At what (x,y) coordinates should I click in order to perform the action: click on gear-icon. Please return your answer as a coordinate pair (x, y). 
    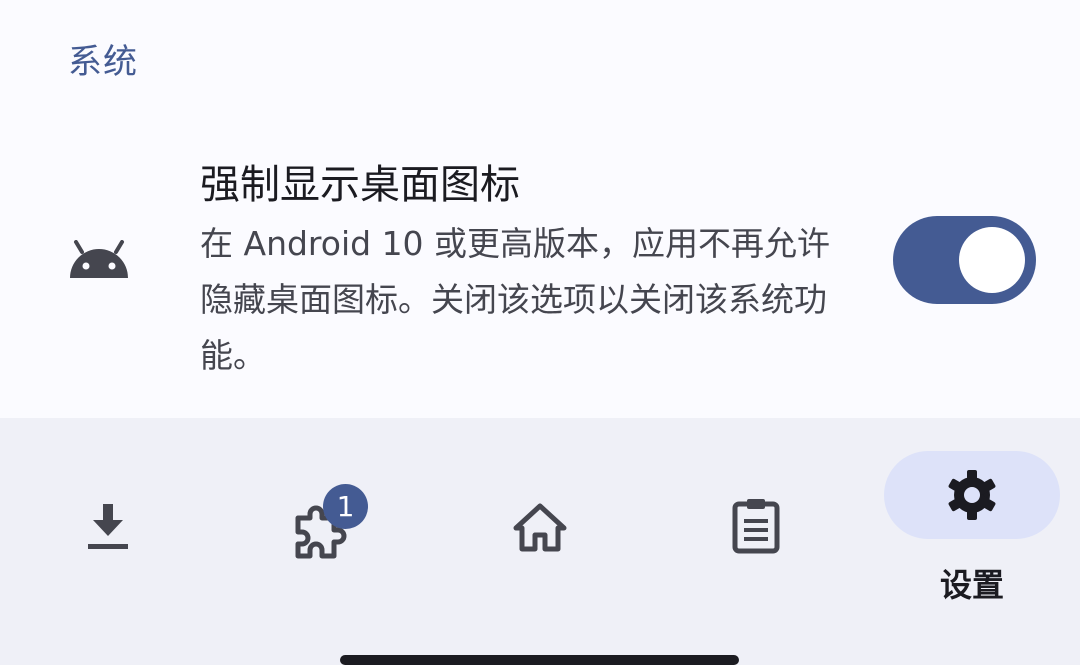
    Looking at the image, I should click on (972, 495).